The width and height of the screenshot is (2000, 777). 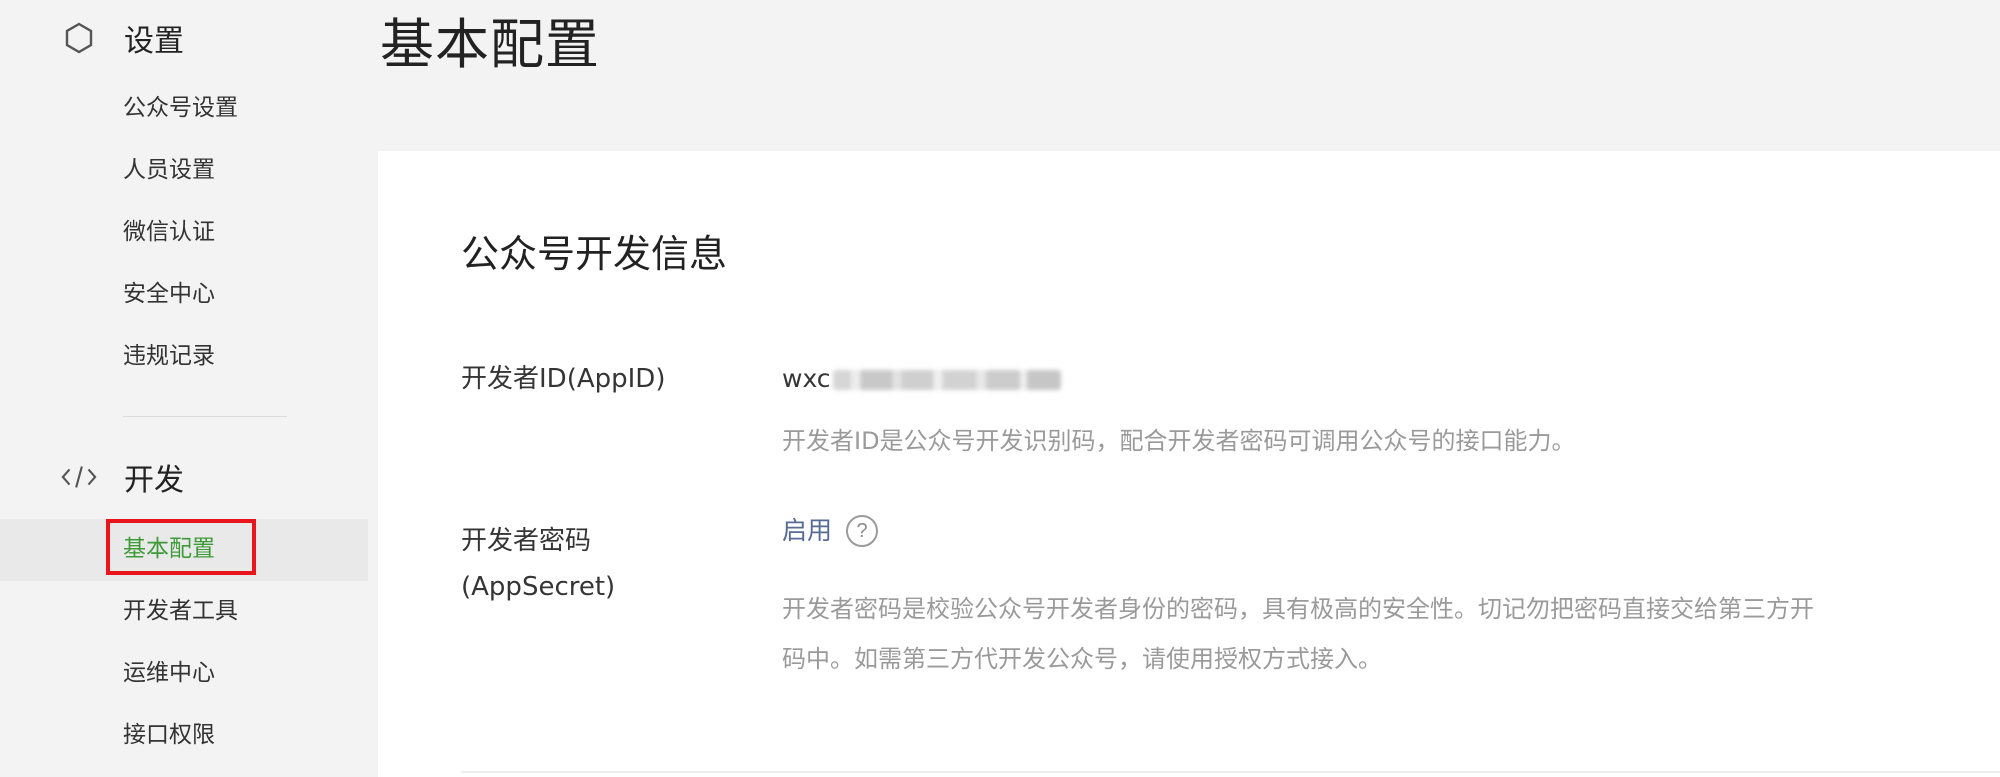 What do you see at coordinates (169, 294) in the screenshot?
I see `sidebar-item-security-center: 安全中心` at bounding box center [169, 294].